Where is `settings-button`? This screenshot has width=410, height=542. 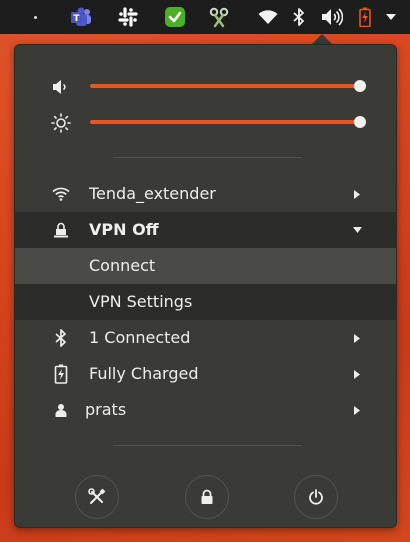 settings-button is located at coordinates (97, 497).